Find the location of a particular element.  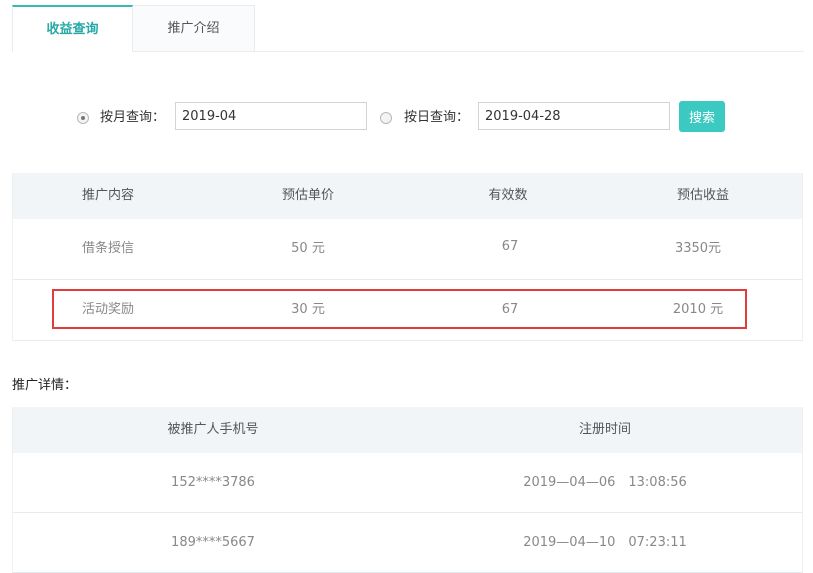

table-row: 152****3786 2019—04—06 13:08:56 is located at coordinates (407, 483).